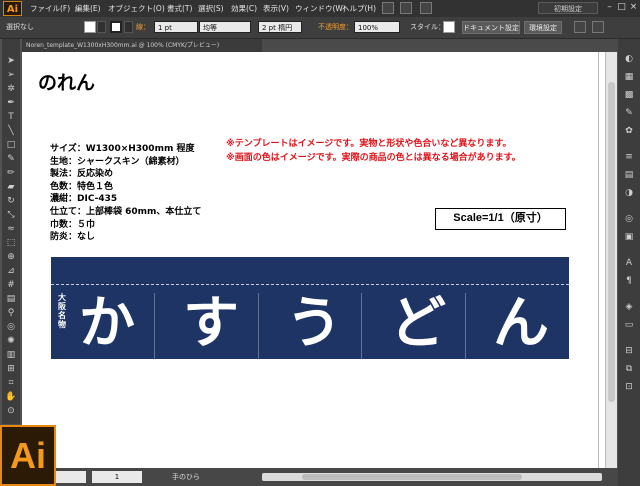  I want to click on menu-effect: 効果(C), so click(244, 8).